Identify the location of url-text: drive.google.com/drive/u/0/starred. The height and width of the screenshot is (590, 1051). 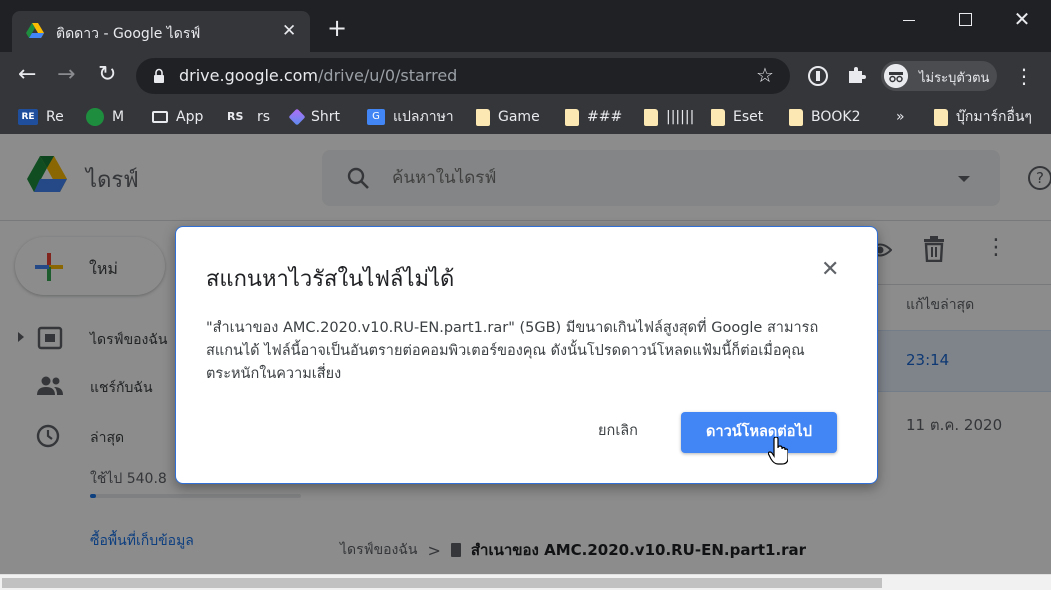
(318, 75).